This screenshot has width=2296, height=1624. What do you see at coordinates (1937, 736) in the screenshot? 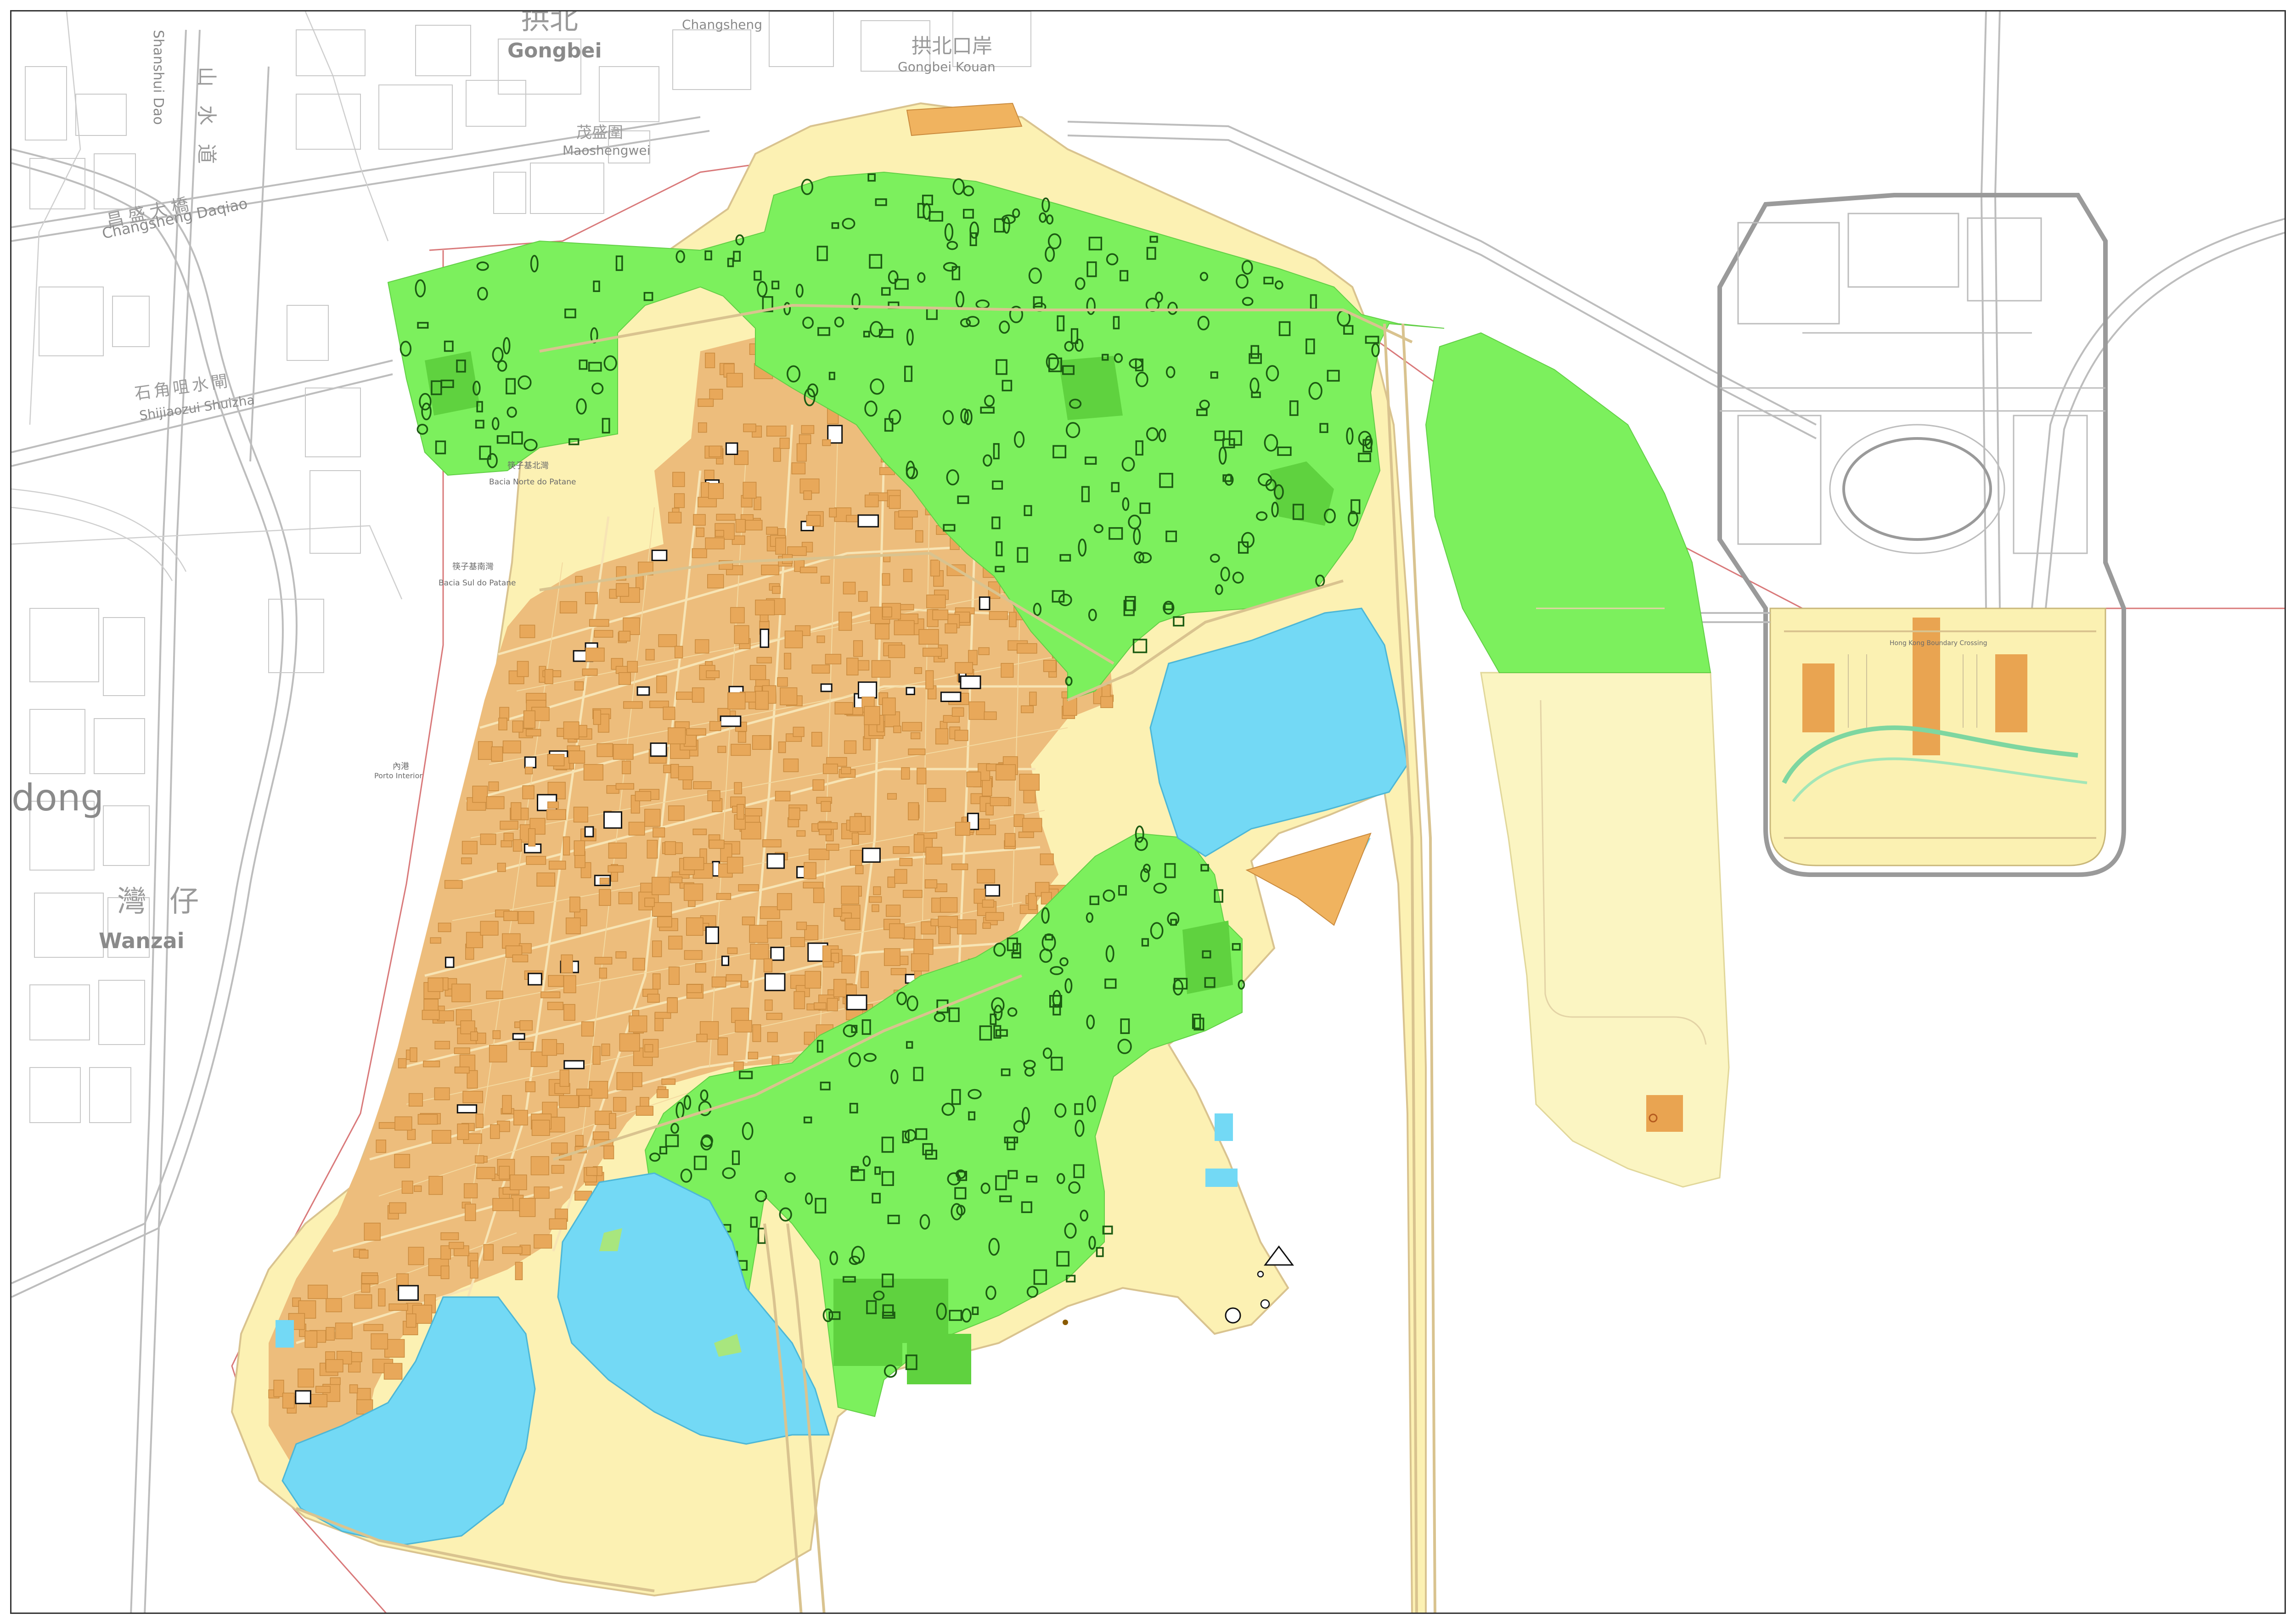
I see `hk-port-area: Hong Kong Boundary Crossing` at bounding box center [1937, 736].